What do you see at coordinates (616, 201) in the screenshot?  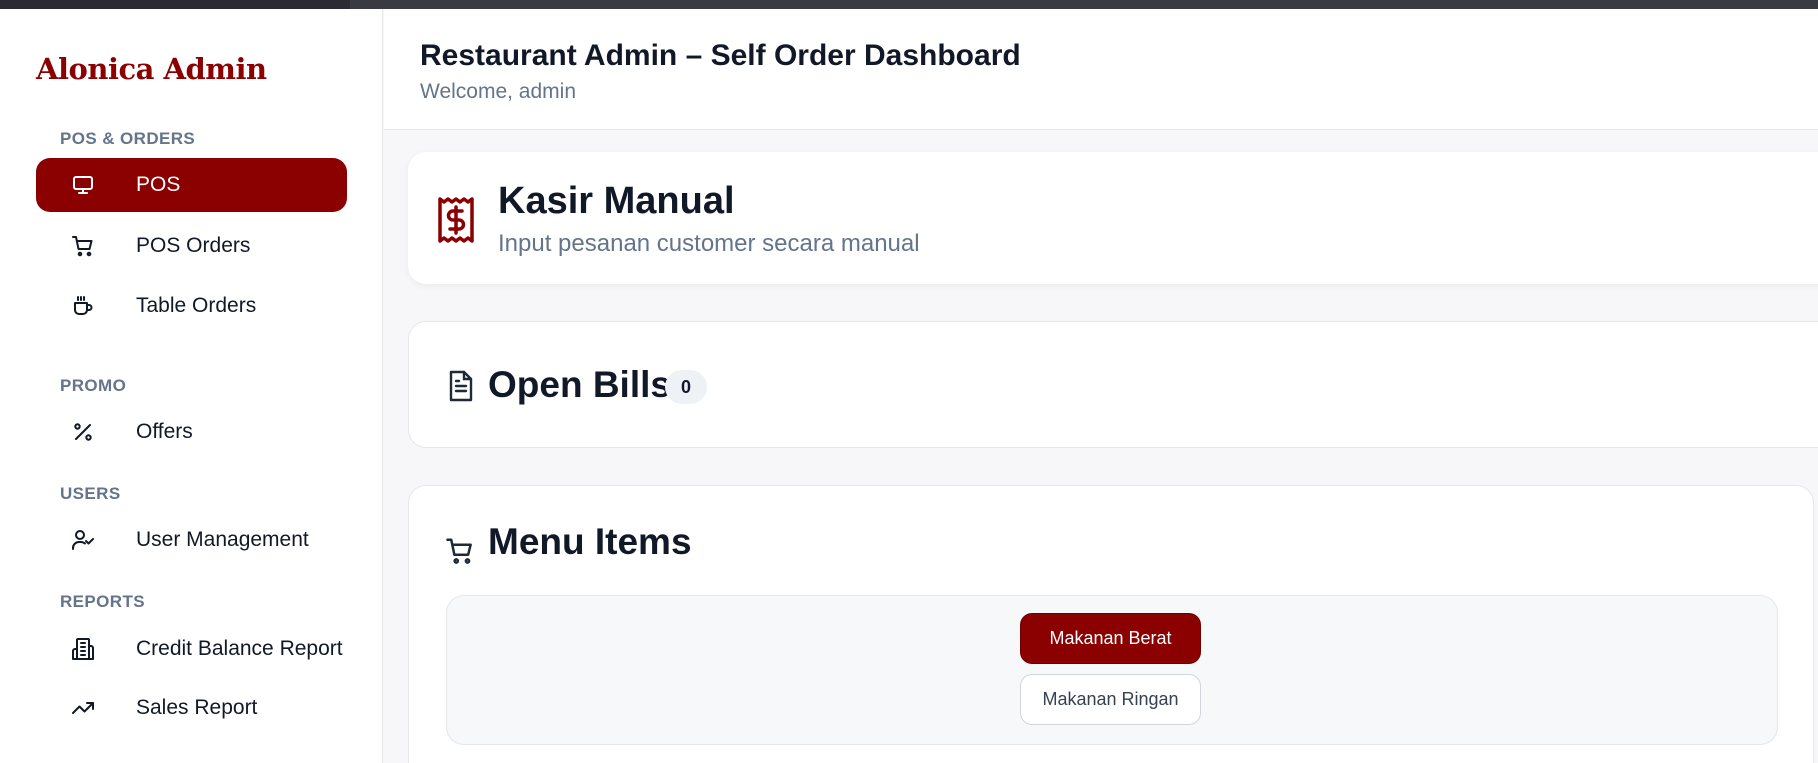 I see `kasir-title: Kasir Manual` at bounding box center [616, 201].